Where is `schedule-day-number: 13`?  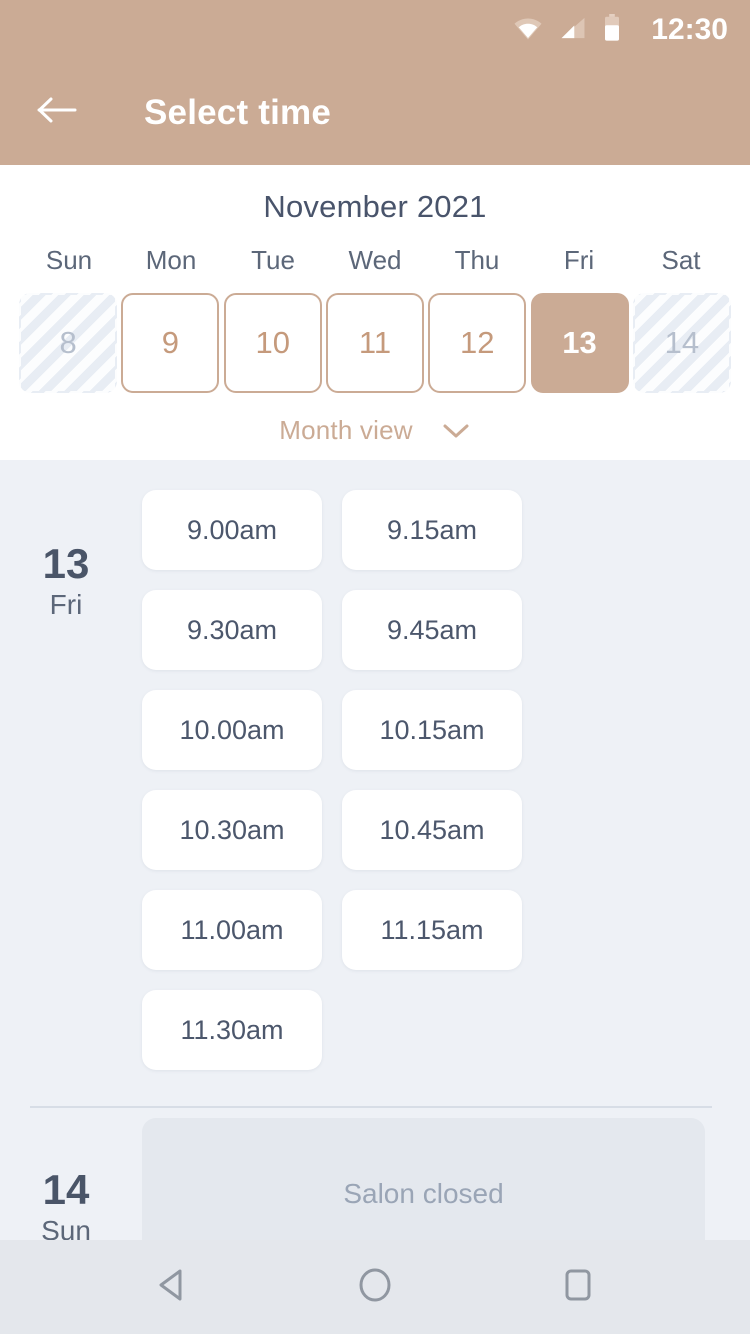
schedule-day-number: 13 is located at coordinates (66, 563).